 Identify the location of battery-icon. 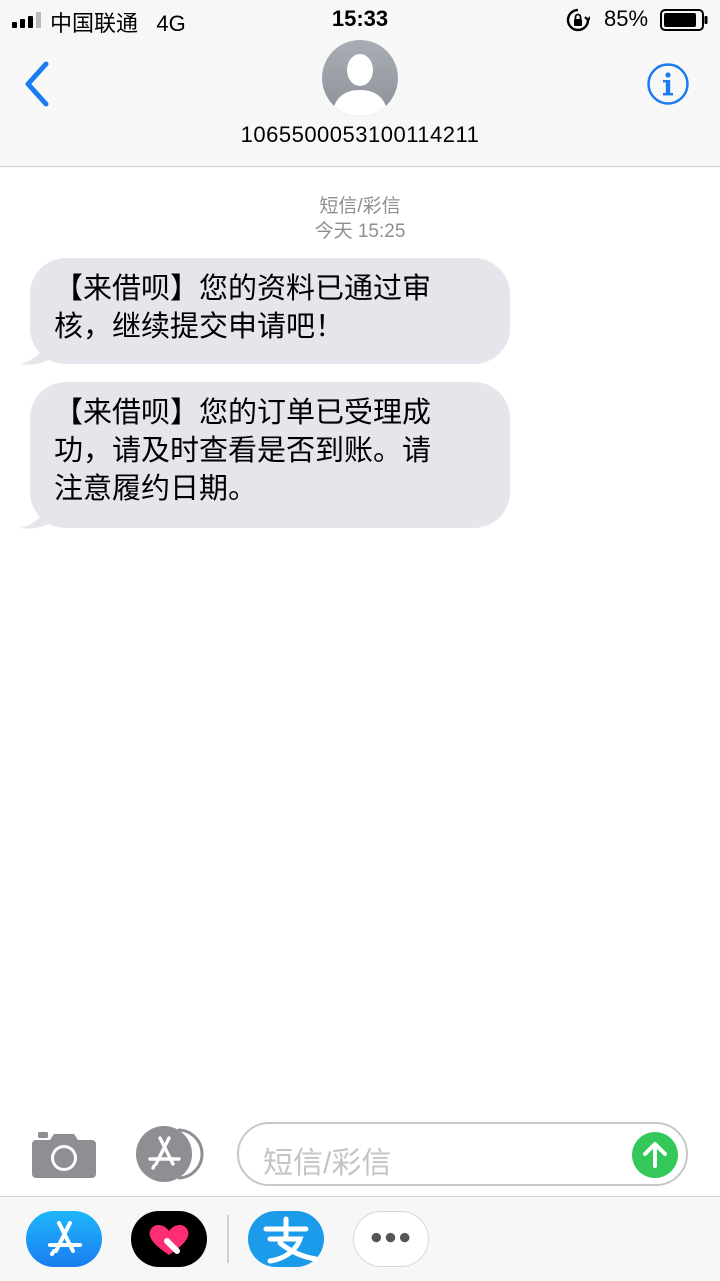
(684, 20).